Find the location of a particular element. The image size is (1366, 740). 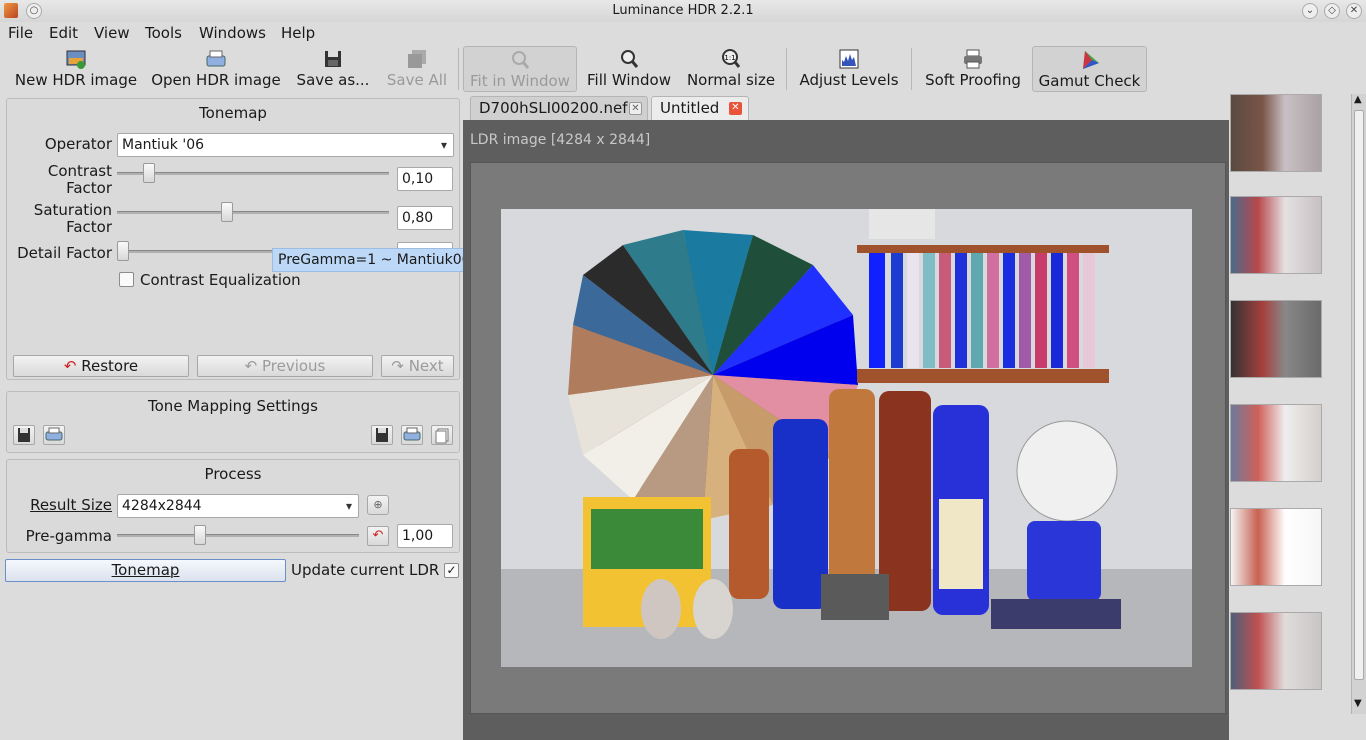

check-icon: ✓ is located at coordinates (451, 570).